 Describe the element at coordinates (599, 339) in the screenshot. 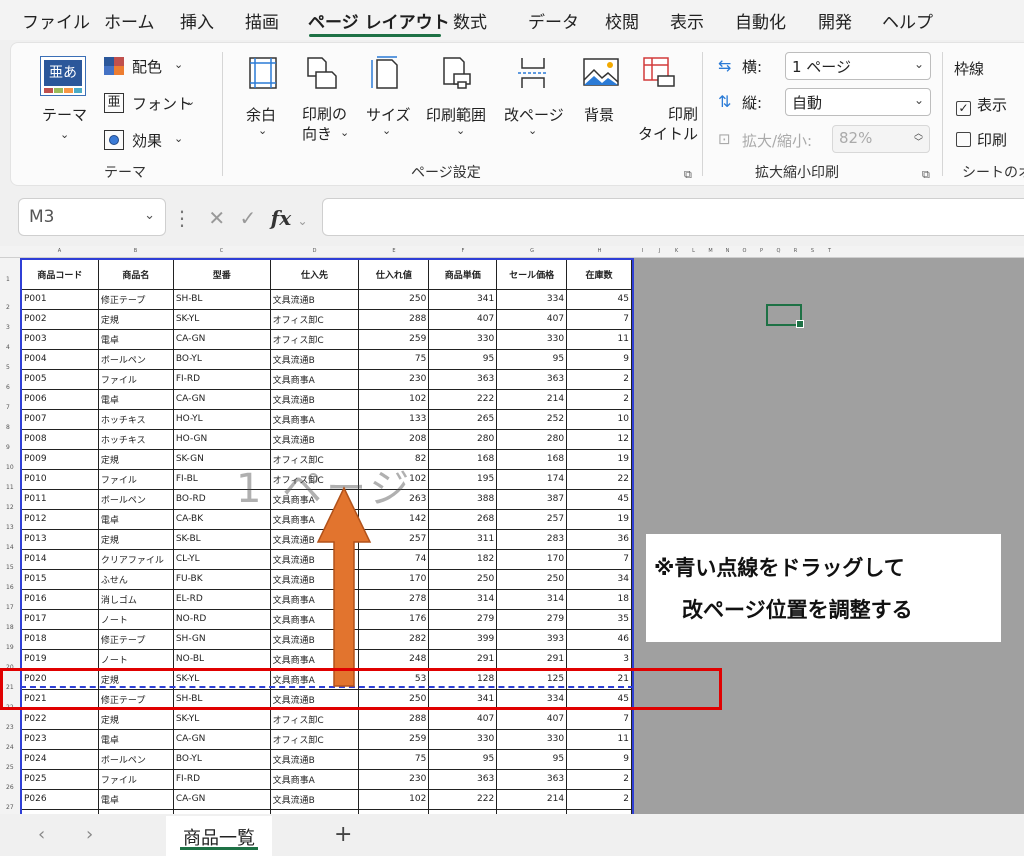

I see `table-cell: 11` at that location.